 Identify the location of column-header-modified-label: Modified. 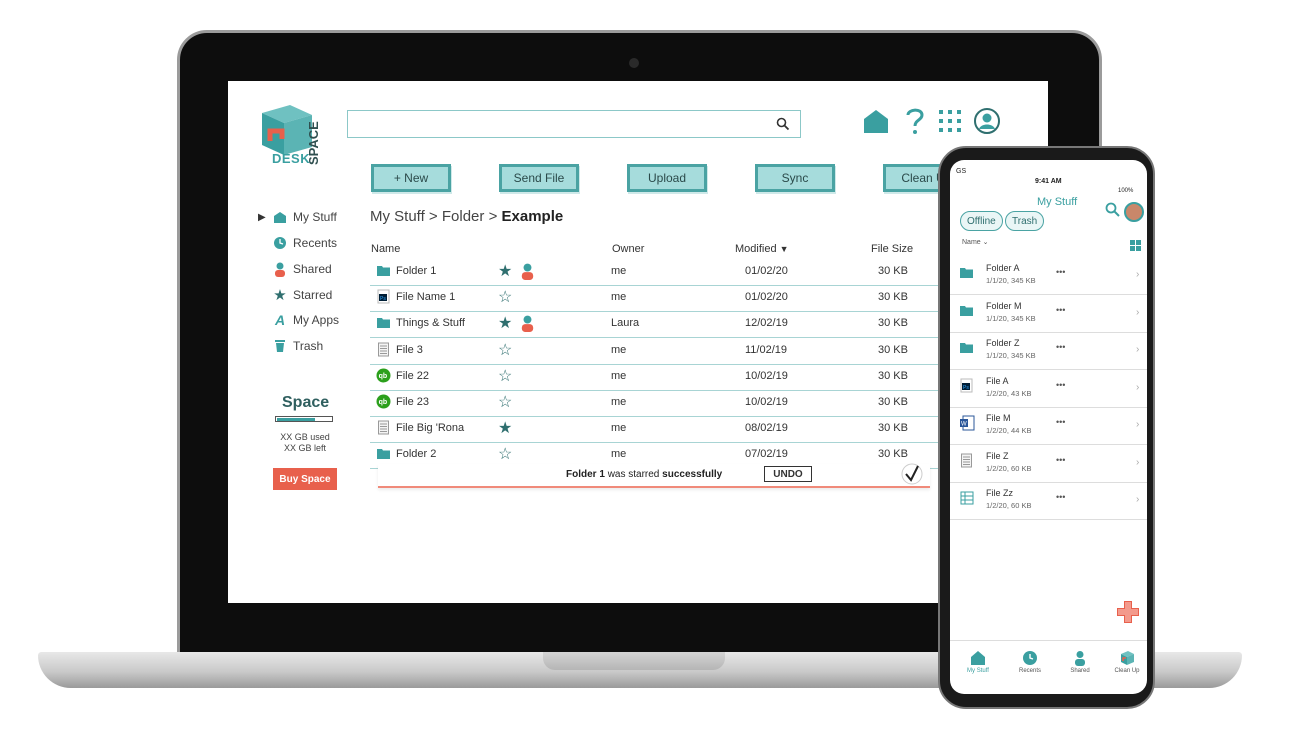
(756, 249).